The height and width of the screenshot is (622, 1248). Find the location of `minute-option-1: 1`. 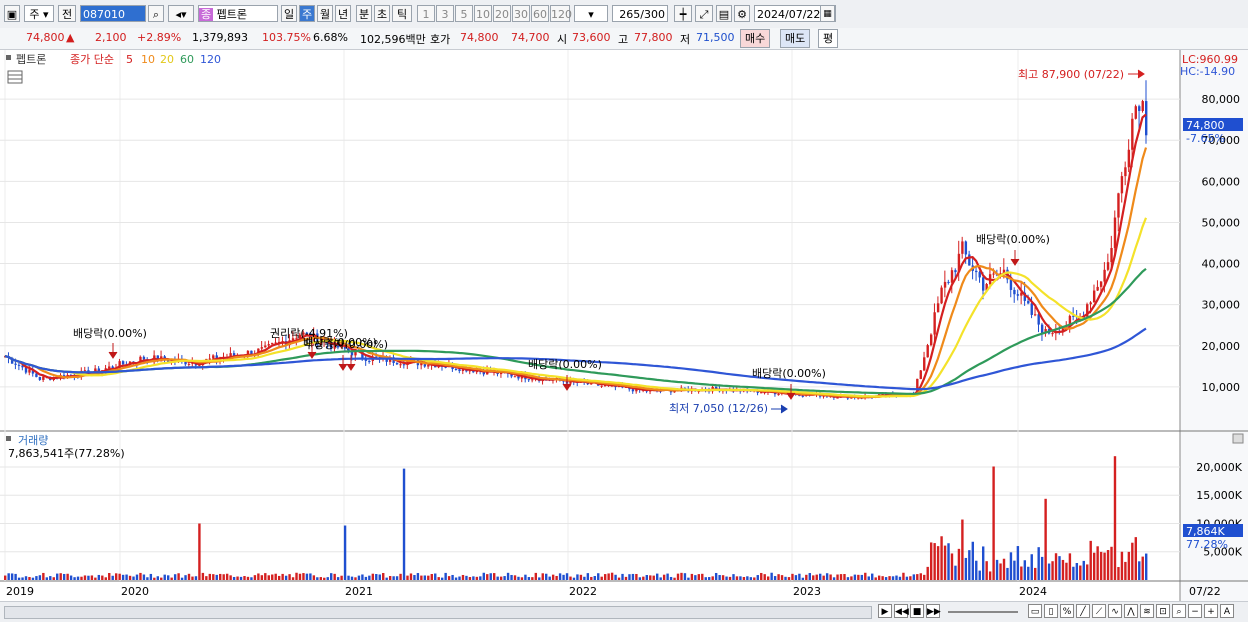

minute-option-1: 1 is located at coordinates (426, 13).